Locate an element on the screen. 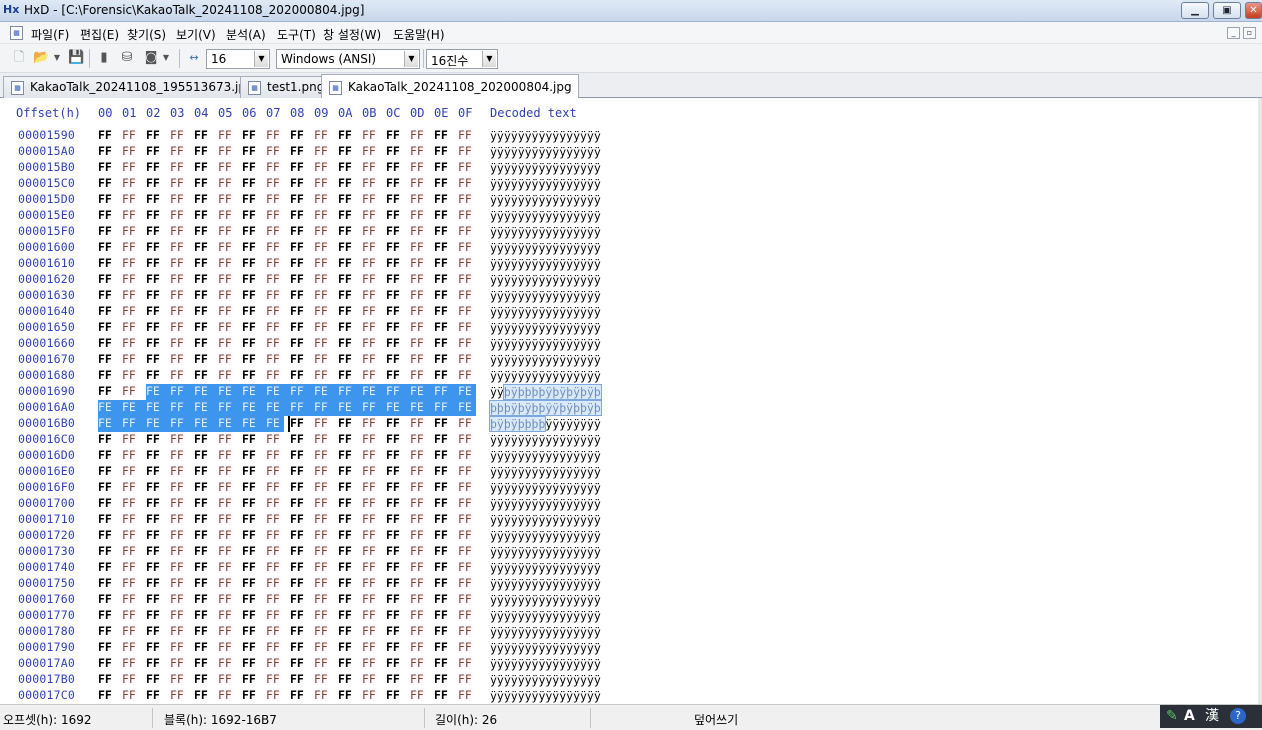  charset-select: Windows (ANSI) ▼ is located at coordinates (348, 59).